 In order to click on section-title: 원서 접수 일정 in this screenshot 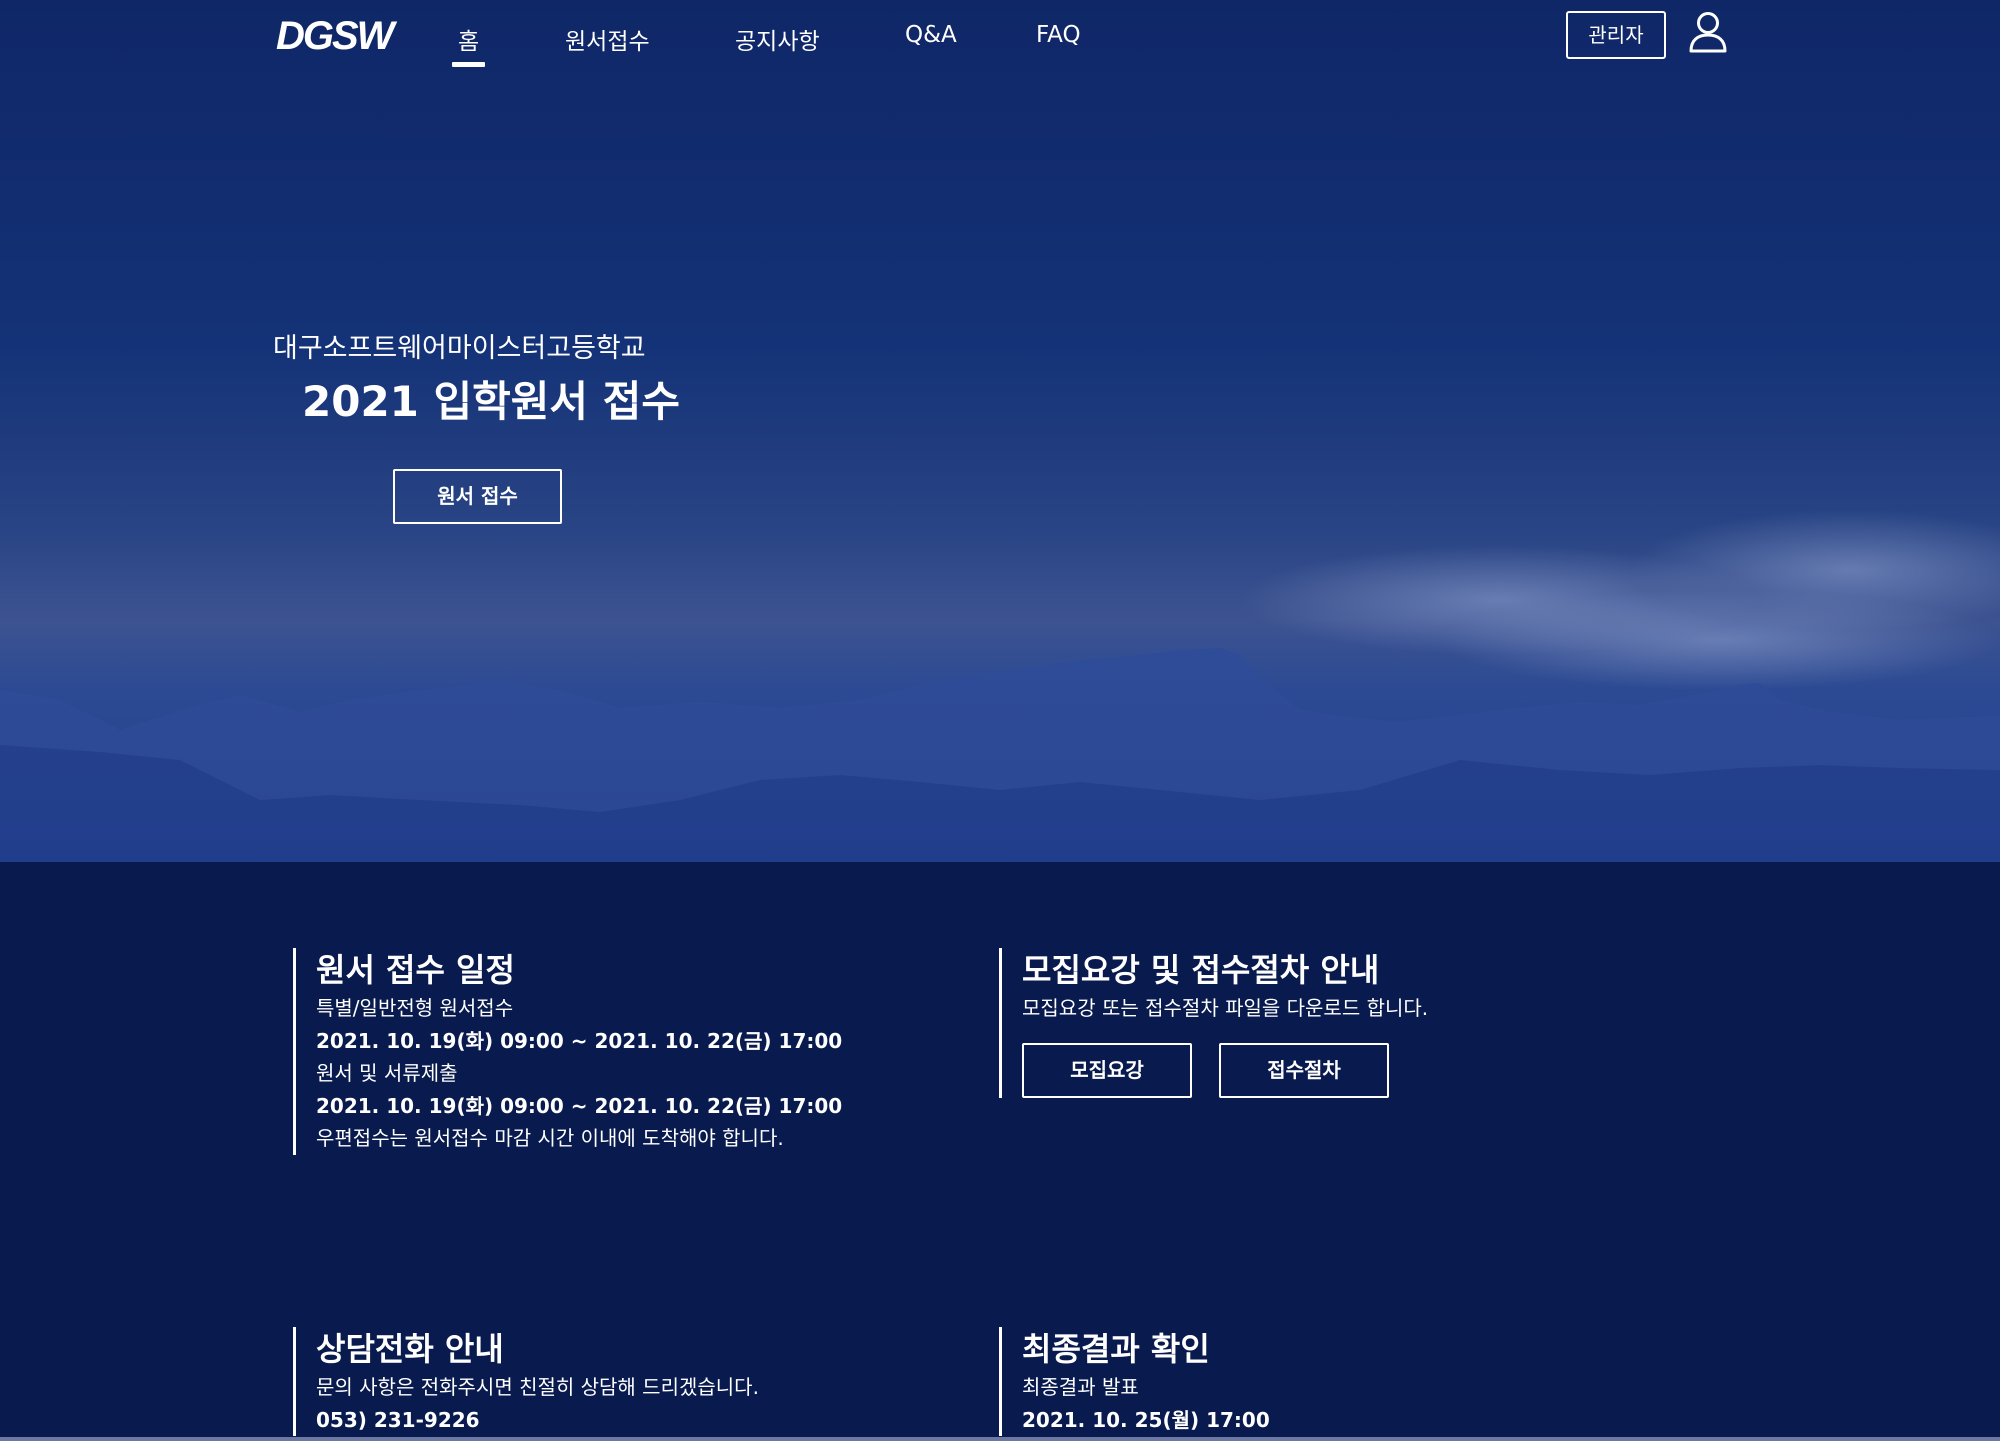, I will do `click(415, 970)`.